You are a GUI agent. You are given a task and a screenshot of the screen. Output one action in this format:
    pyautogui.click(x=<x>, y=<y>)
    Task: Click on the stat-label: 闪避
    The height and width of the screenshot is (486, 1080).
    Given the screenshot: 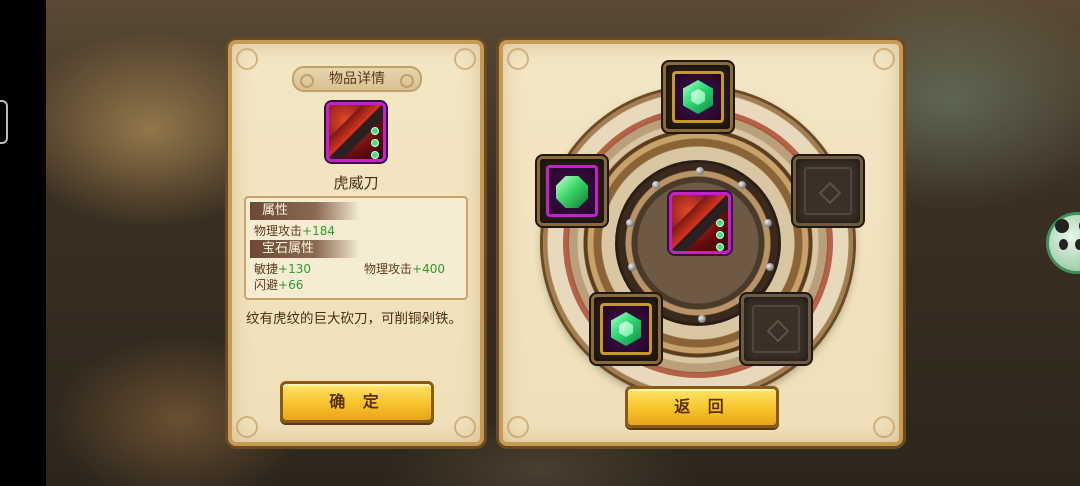 What is the action you would take?
    pyautogui.click(x=266, y=285)
    